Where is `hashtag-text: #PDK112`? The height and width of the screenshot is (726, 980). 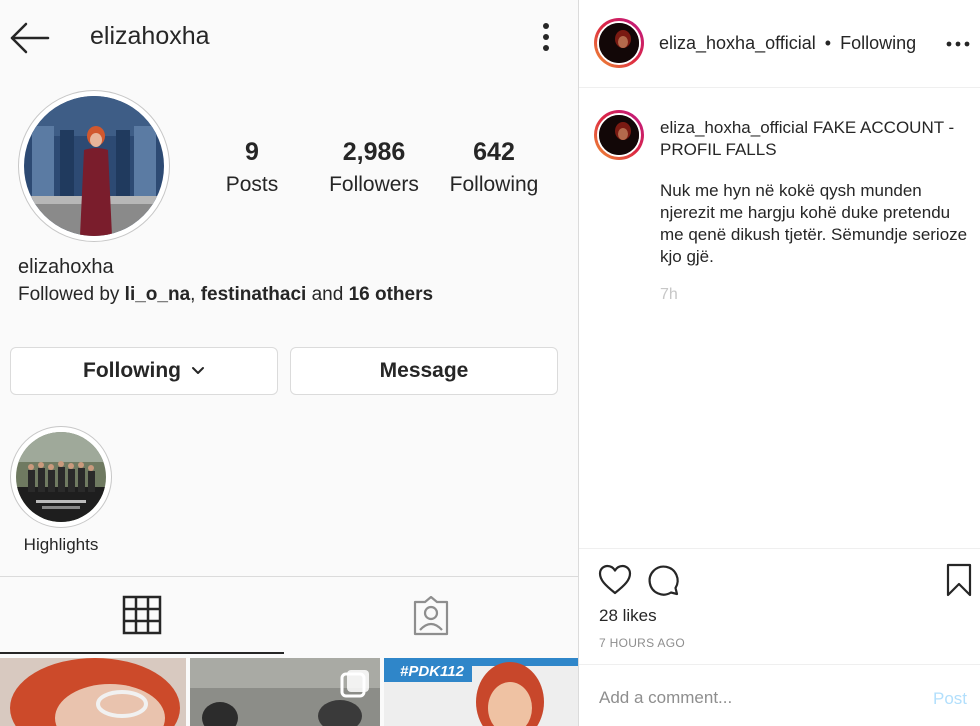
hashtag-text: #PDK112 is located at coordinates (432, 671).